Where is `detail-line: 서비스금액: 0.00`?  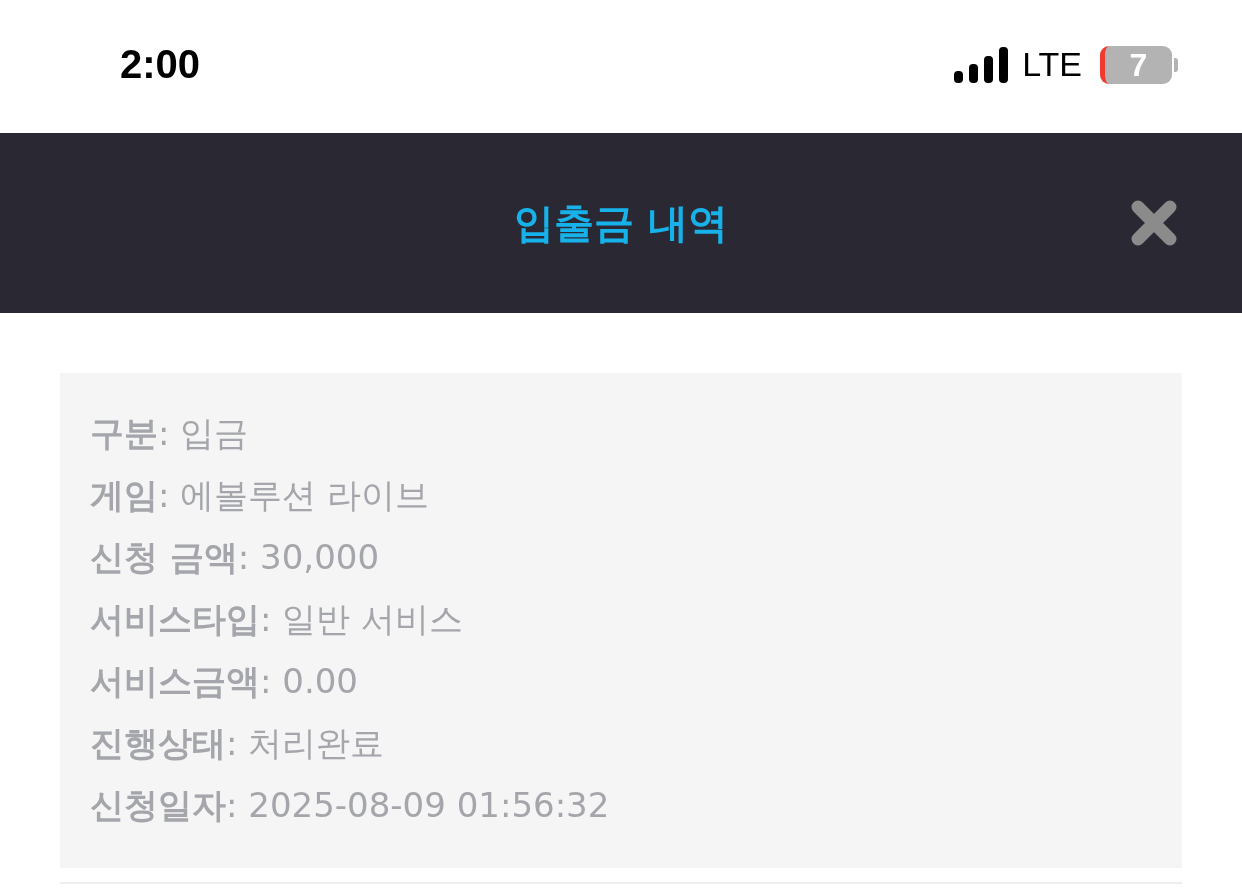 detail-line: 서비스금액: 0.00 is located at coordinates (224, 681).